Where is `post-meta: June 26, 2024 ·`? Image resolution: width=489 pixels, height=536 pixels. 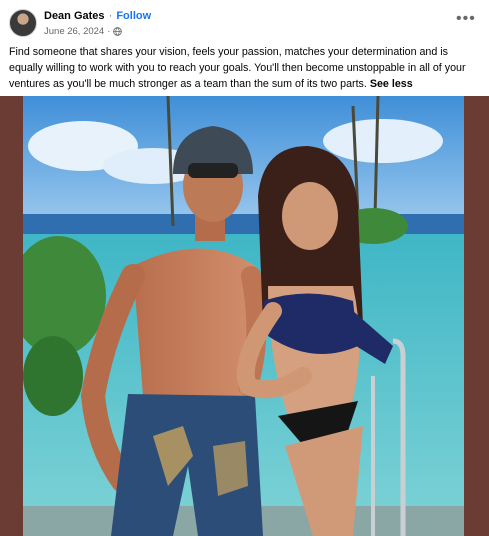
post-meta: June 26, 2024 · is located at coordinates (83, 31).